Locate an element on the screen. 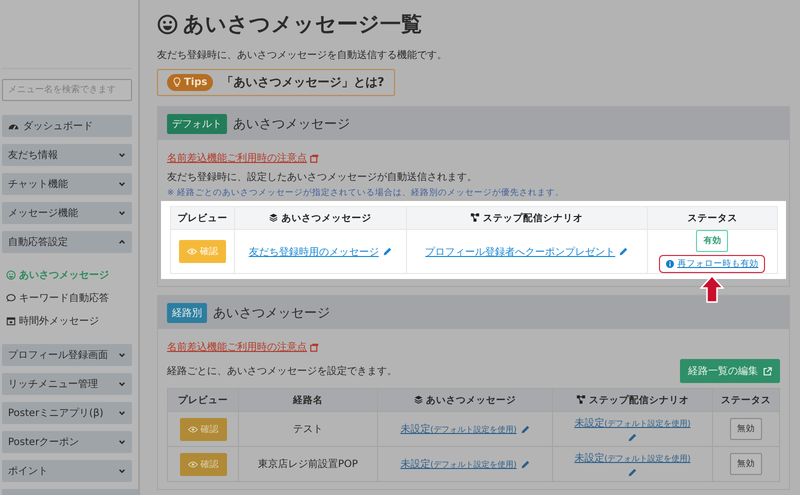  sidebar-item: 自動応答設定 is located at coordinates (67, 242).